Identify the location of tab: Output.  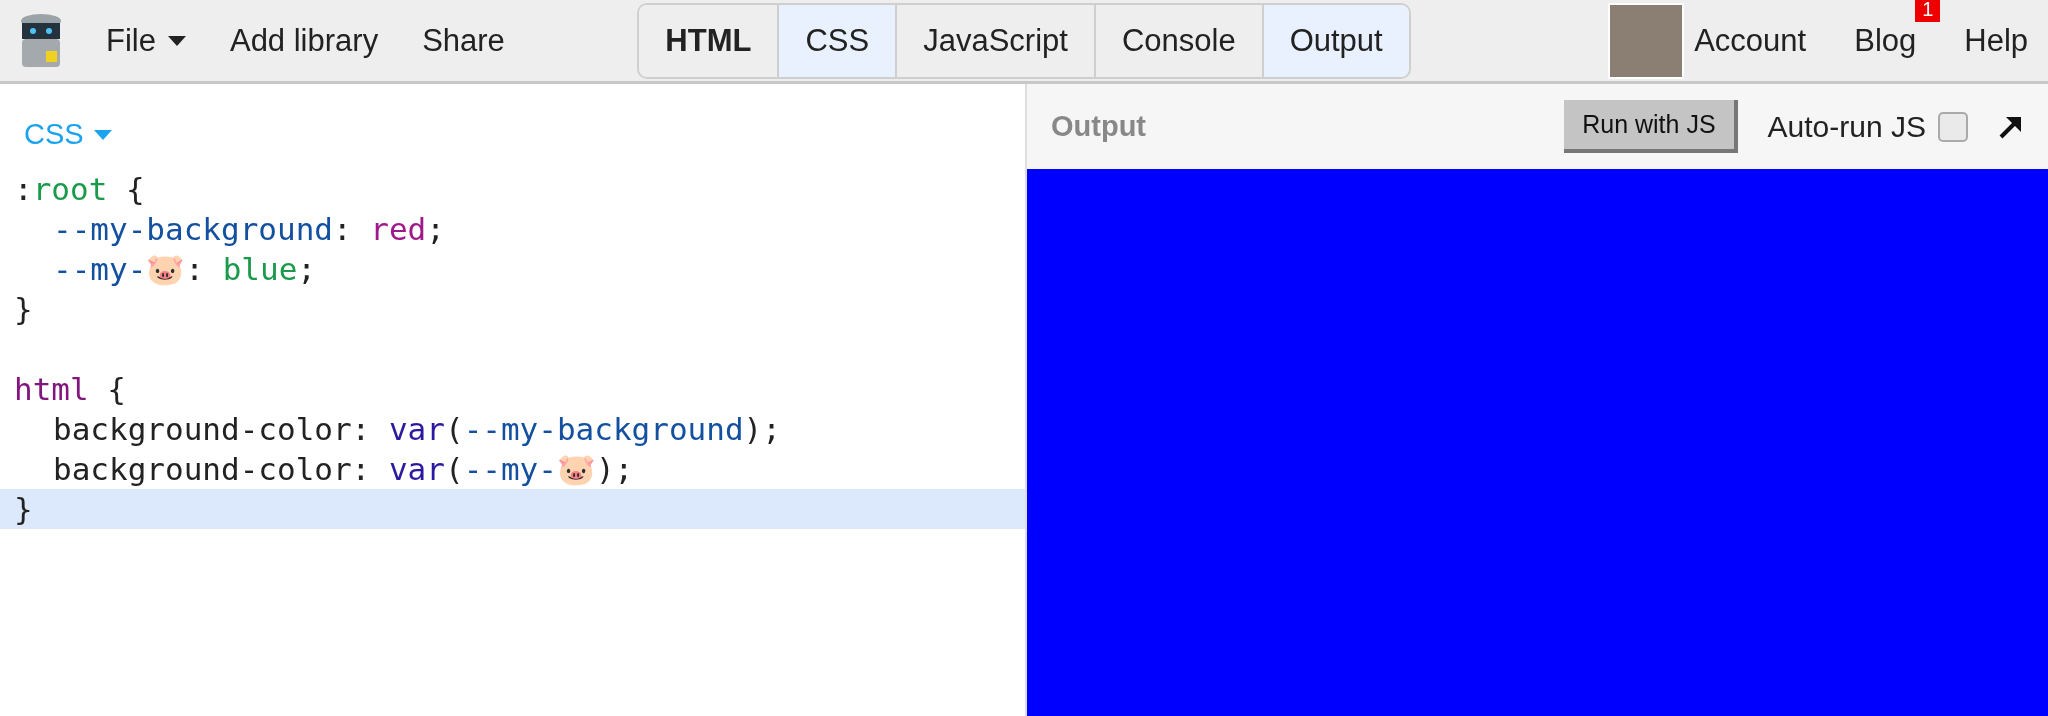
(1335, 40).